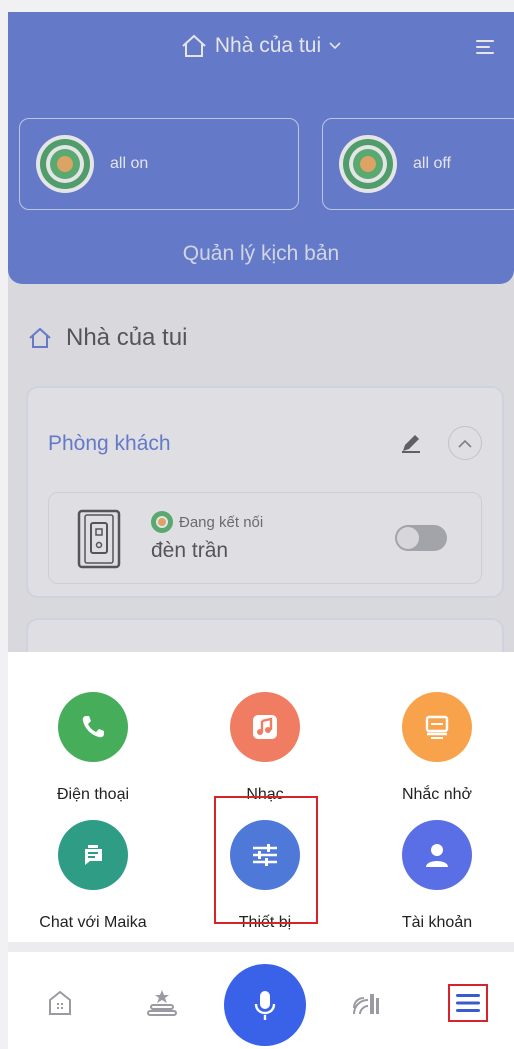 This screenshot has height=1049, width=514. Describe the element at coordinates (93, 855) in the screenshot. I see `chat-robot-icon` at that location.